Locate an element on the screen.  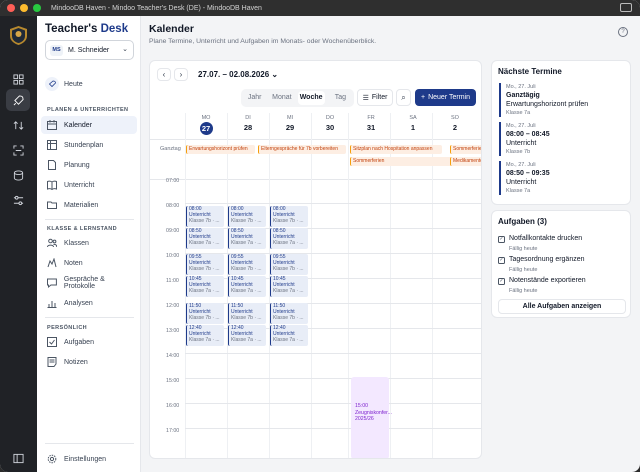
appt-title: Erwartungshorizont prüfen is located at coordinates (547, 104).